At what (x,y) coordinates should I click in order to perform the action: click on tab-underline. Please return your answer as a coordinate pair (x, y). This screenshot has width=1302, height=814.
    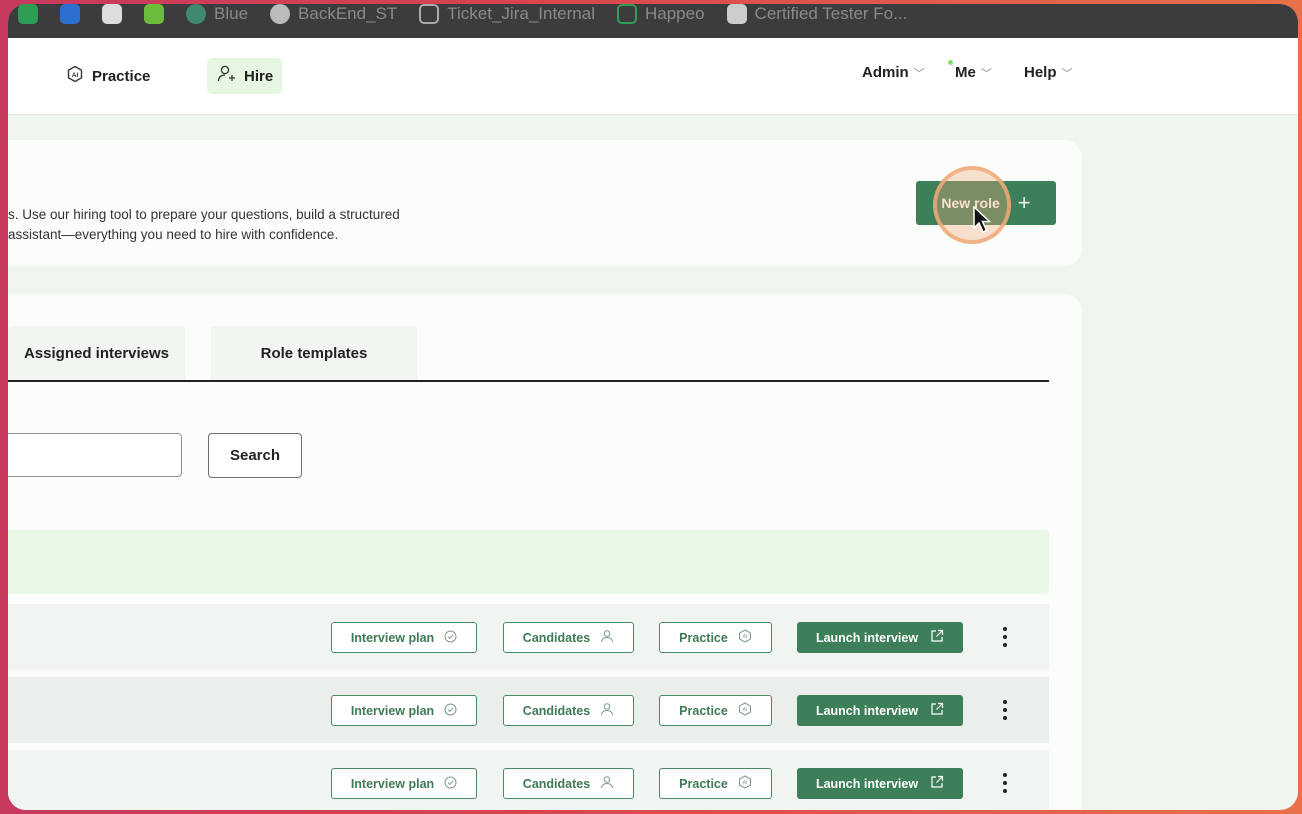
    Looking at the image, I should click on (528, 381).